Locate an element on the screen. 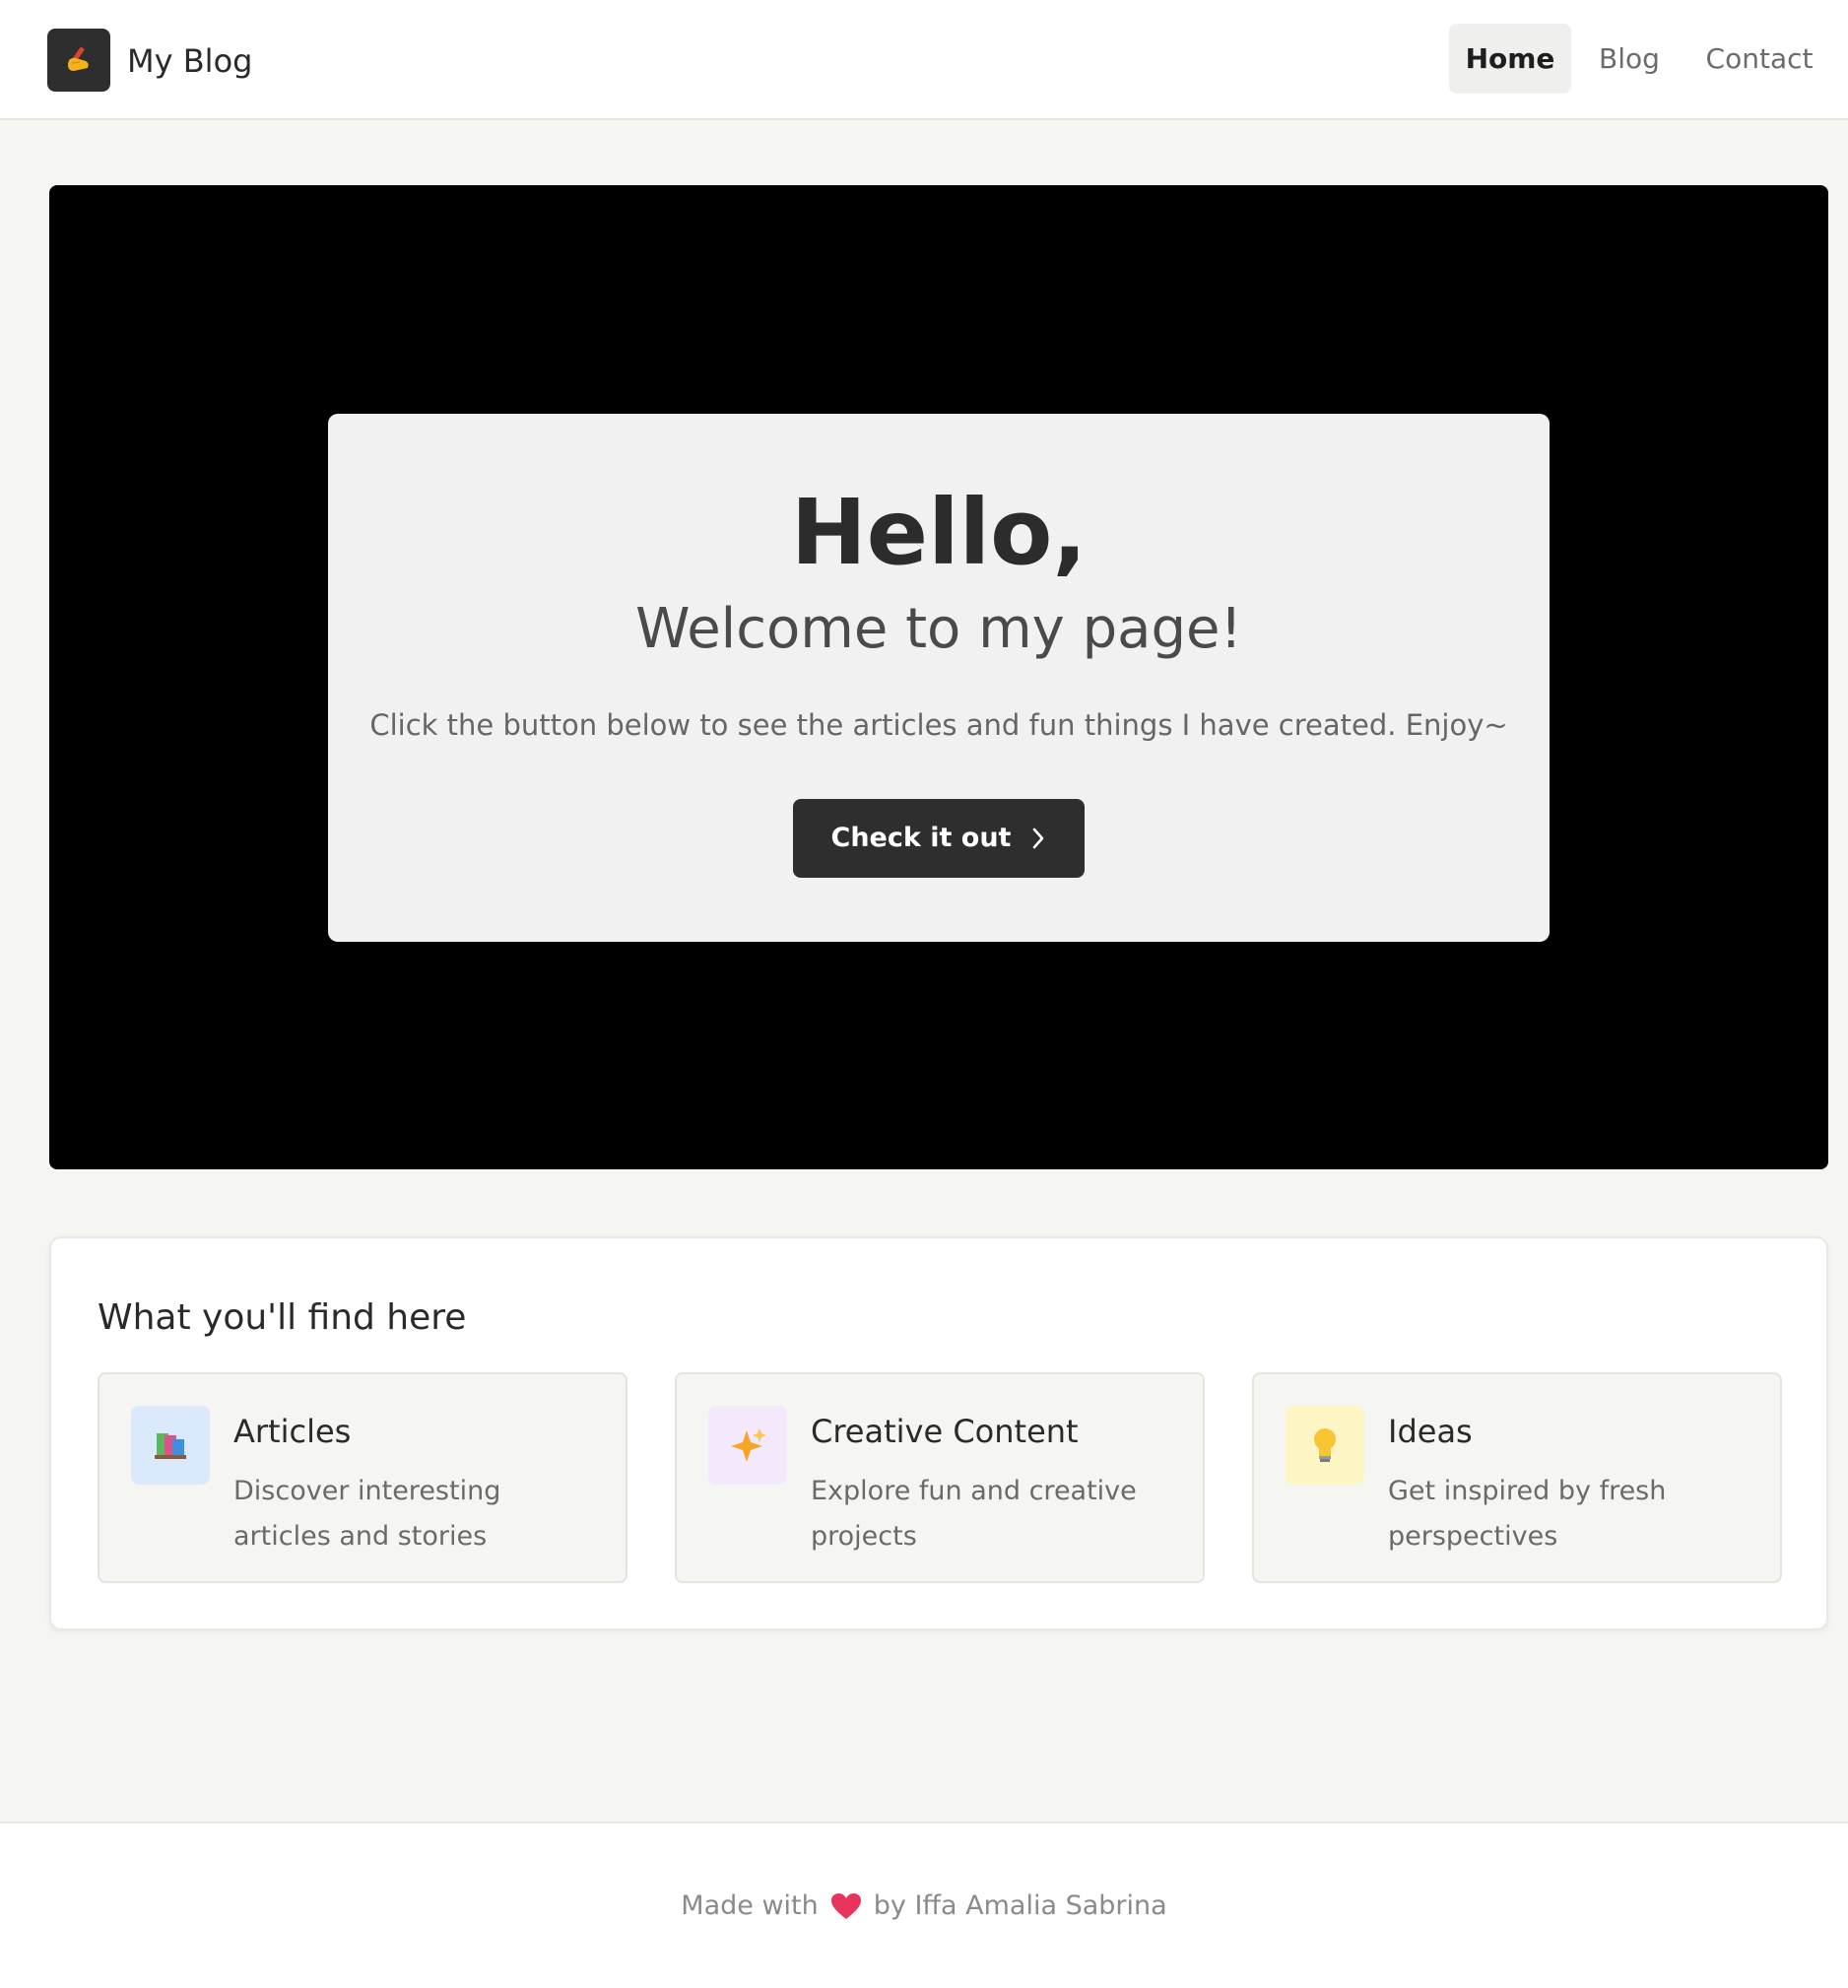 The width and height of the screenshot is (1848, 1988). books-icon is located at coordinates (170, 1445).